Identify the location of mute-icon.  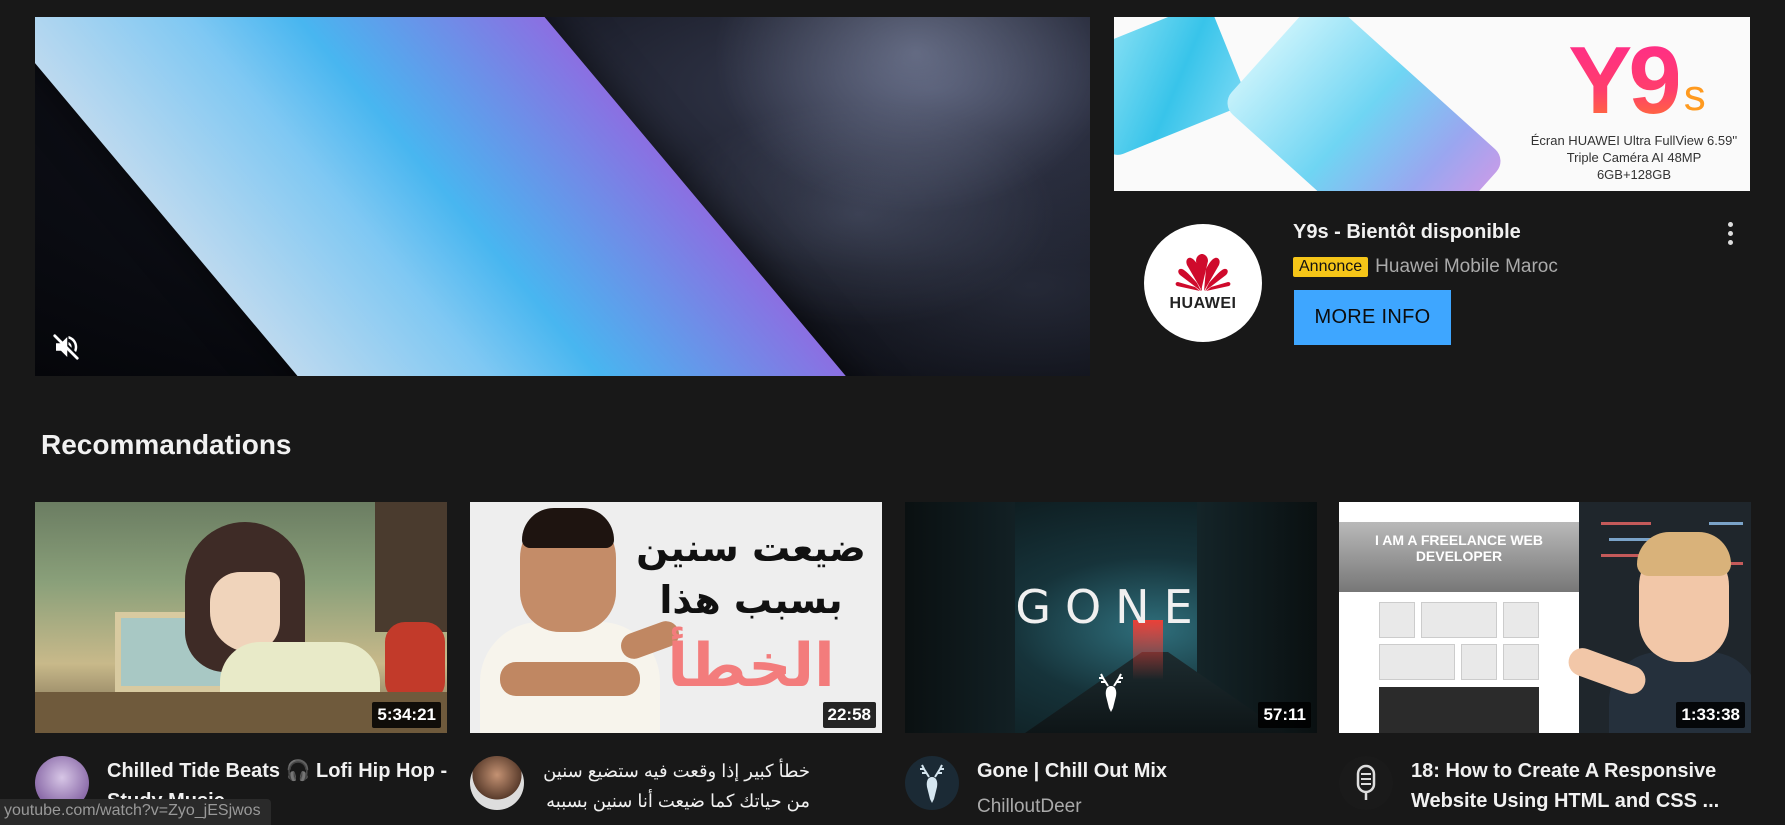
(66, 347).